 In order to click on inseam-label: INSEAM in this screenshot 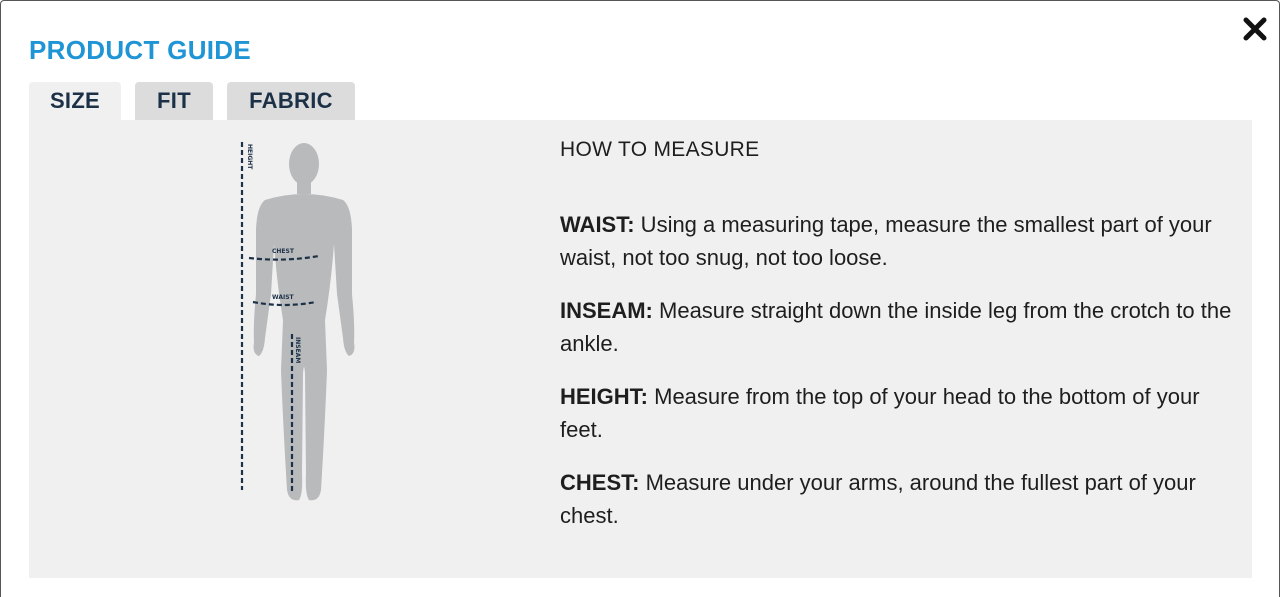, I will do `click(297, 350)`.